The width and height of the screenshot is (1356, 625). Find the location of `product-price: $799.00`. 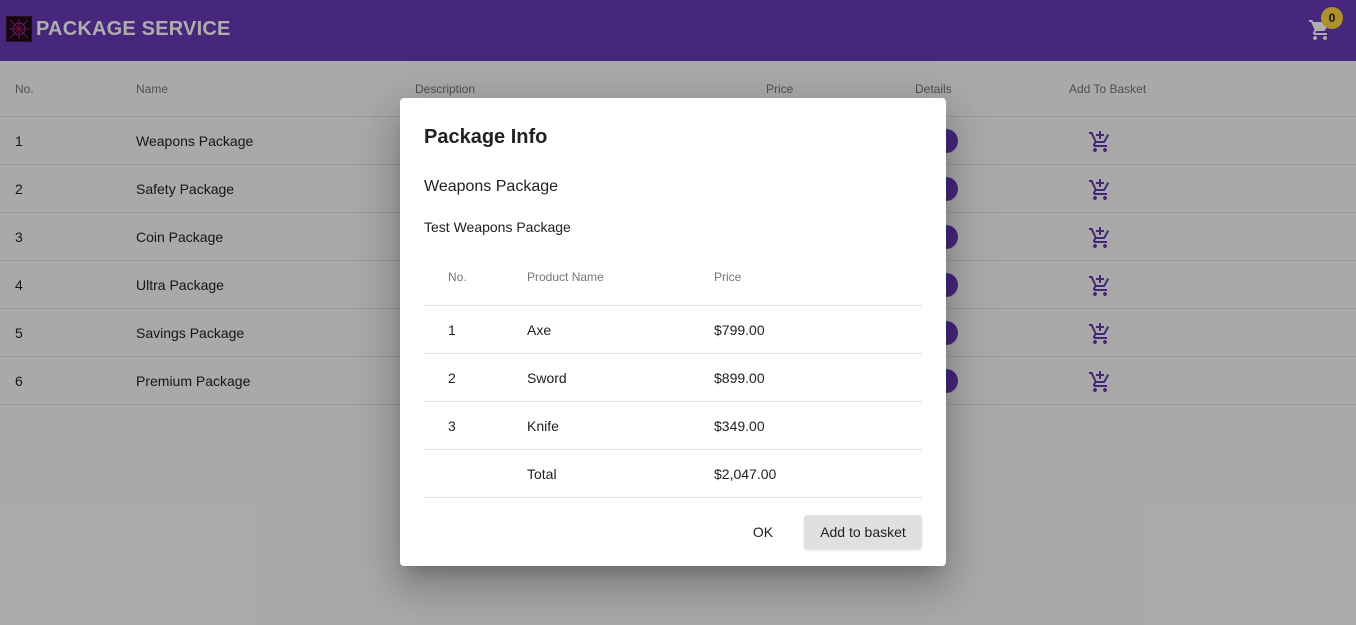

product-price: $799.00 is located at coordinates (739, 330).